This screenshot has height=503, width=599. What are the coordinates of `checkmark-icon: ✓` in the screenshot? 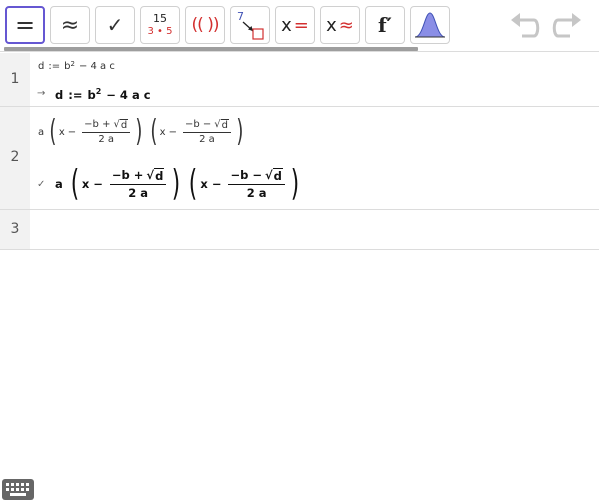 It's located at (115, 25).